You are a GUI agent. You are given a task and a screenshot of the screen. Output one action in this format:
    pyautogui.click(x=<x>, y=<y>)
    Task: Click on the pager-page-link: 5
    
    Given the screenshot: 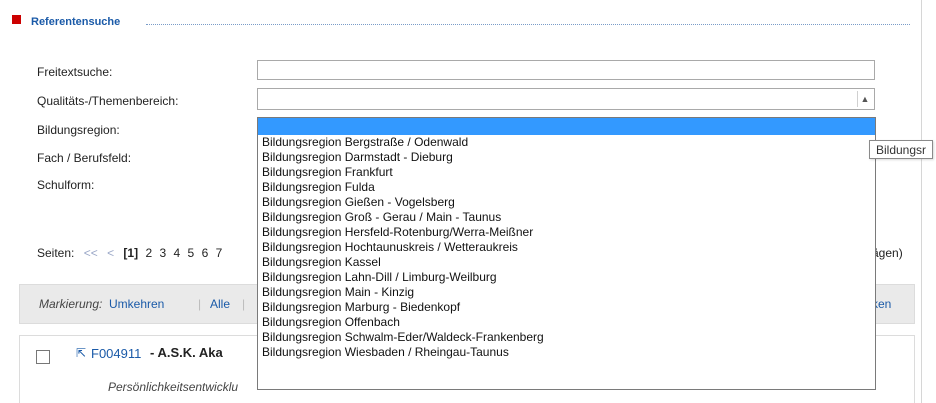 What is the action you would take?
    pyautogui.click(x=191, y=253)
    